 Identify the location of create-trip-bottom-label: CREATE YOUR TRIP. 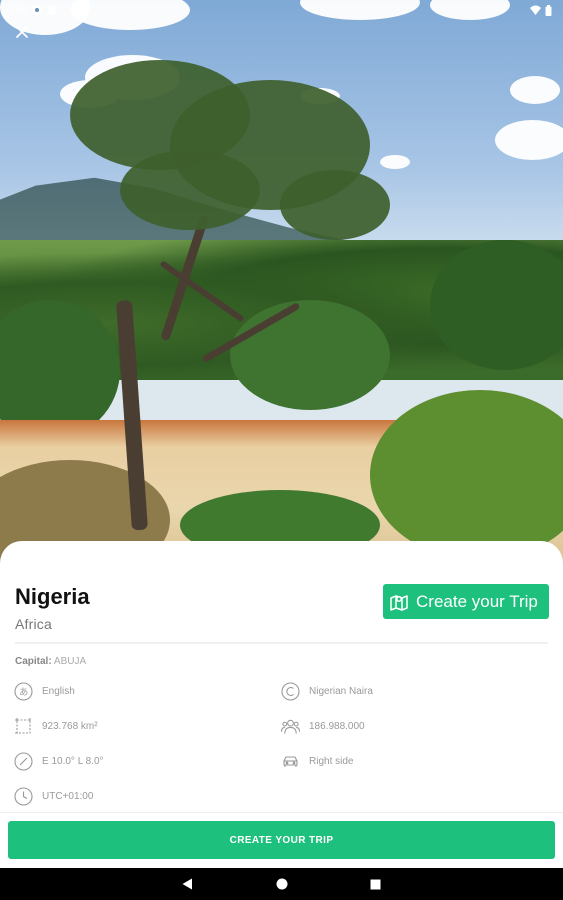
(281, 840).